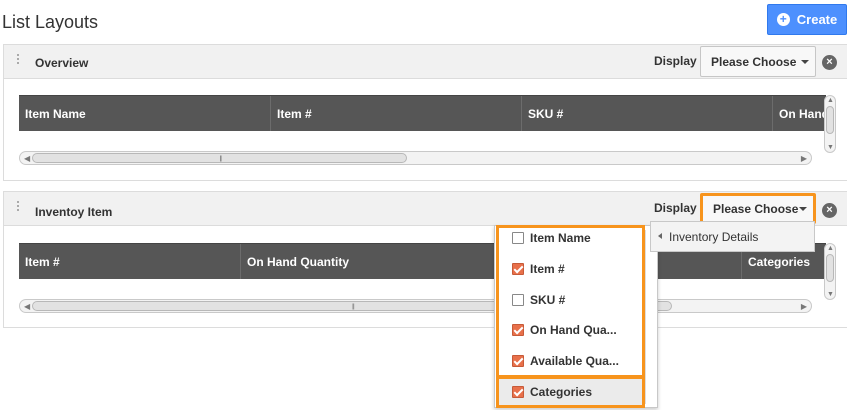  Describe the element at coordinates (50, 22) in the screenshot. I see `page-title: List Layouts` at that location.